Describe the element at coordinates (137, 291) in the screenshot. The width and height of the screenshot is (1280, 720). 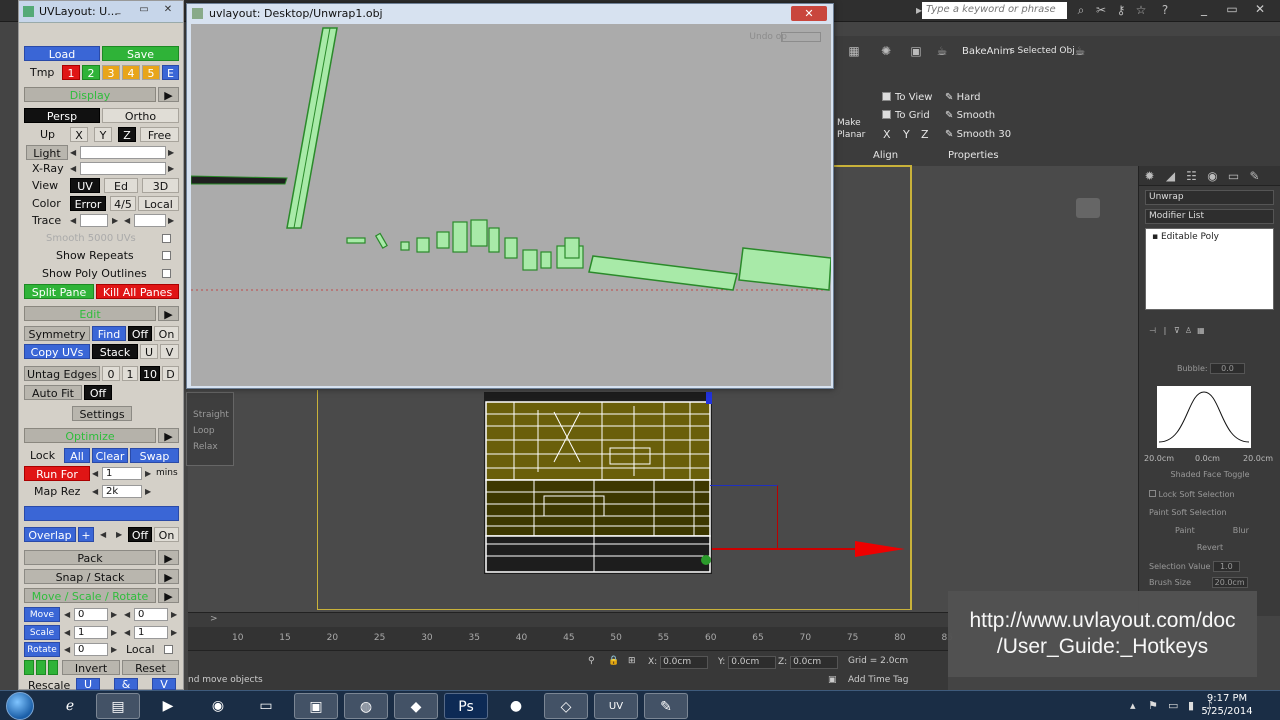
I see `kill-all-panes-button: Kill All Panes` at that location.